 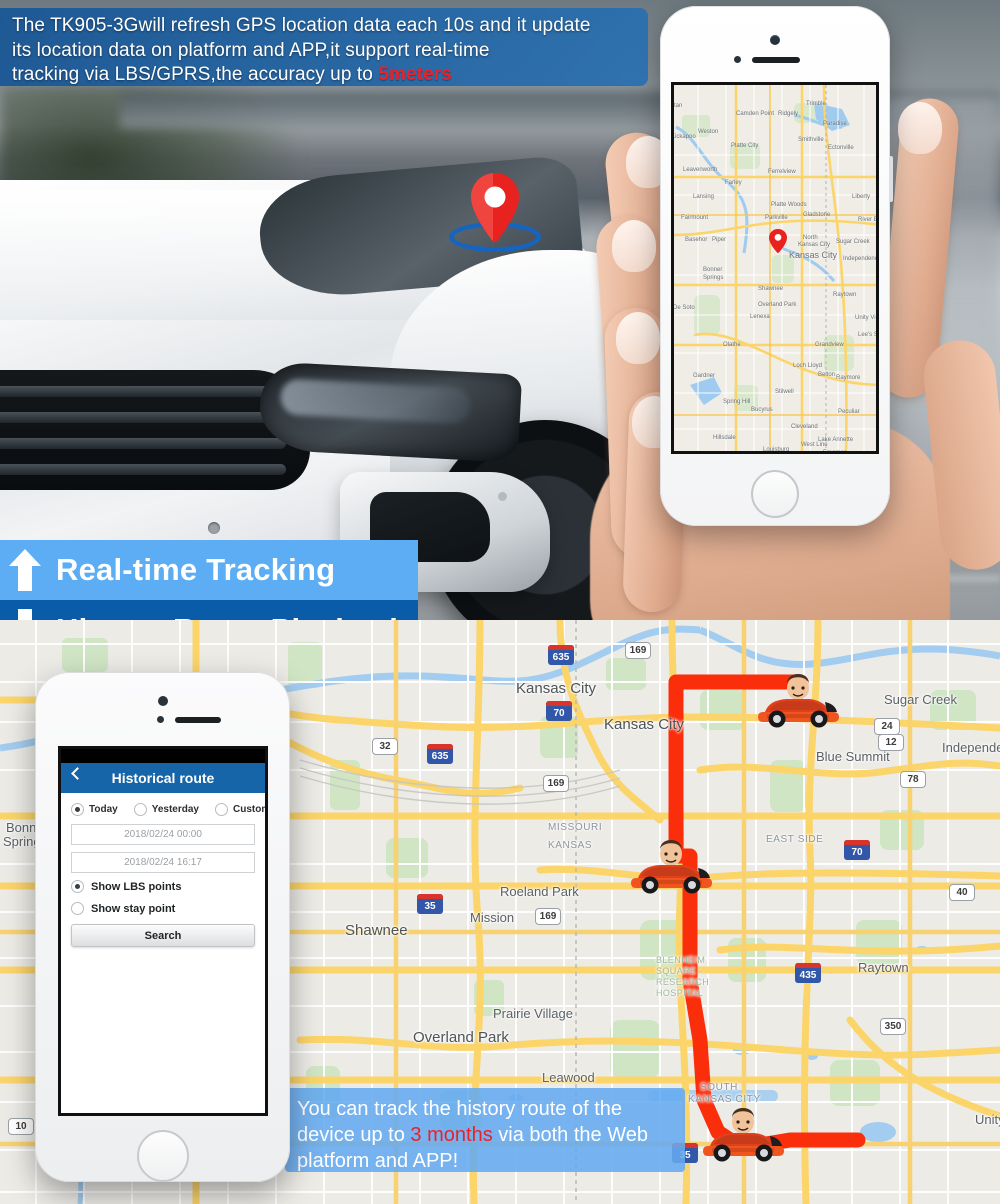 I want to click on phone-map-label: Loch Lloyd, so click(x=808, y=366).